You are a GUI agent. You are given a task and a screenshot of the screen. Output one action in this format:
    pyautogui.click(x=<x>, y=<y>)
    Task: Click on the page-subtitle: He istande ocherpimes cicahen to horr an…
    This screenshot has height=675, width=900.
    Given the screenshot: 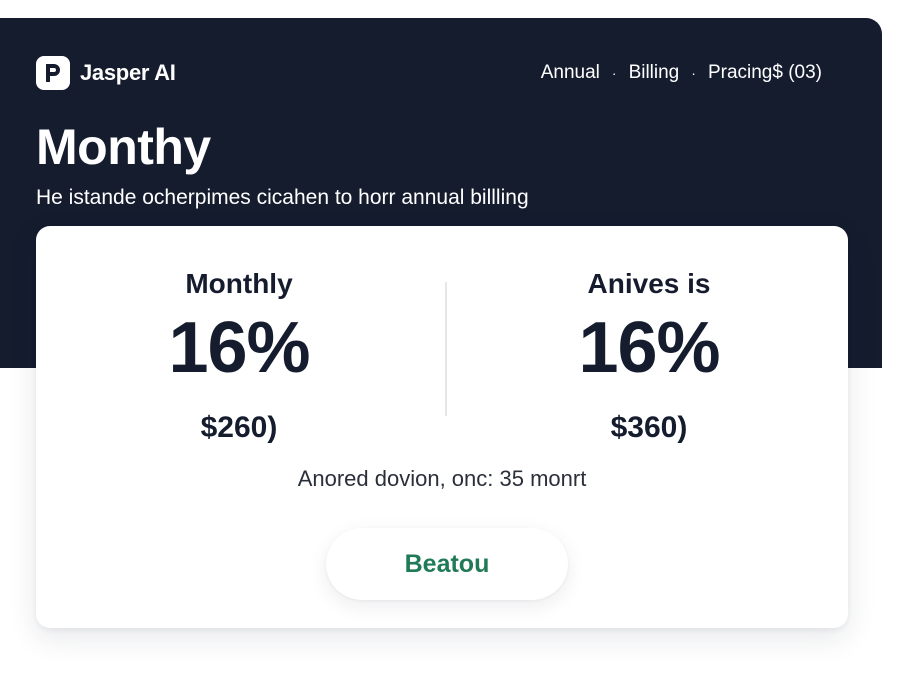 What is the action you would take?
    pyautogui.click(x=282, y=197)
    